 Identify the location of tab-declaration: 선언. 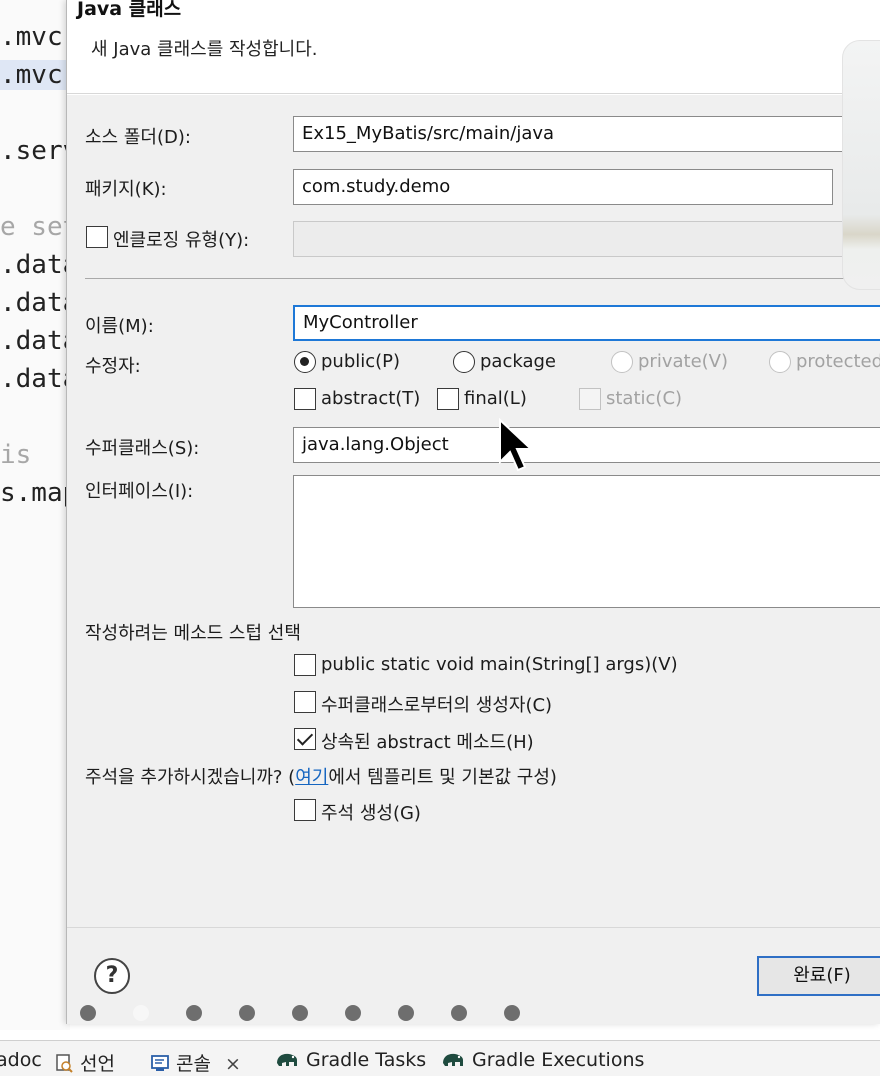
(84, 1062).